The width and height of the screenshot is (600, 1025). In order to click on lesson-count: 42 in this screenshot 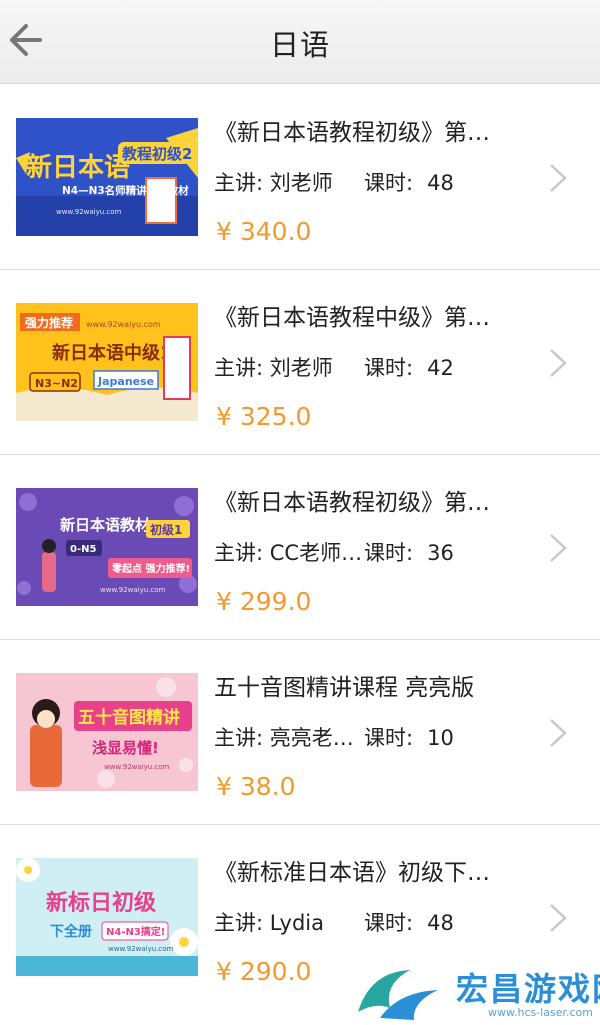, I will do `click(440, 368)`.